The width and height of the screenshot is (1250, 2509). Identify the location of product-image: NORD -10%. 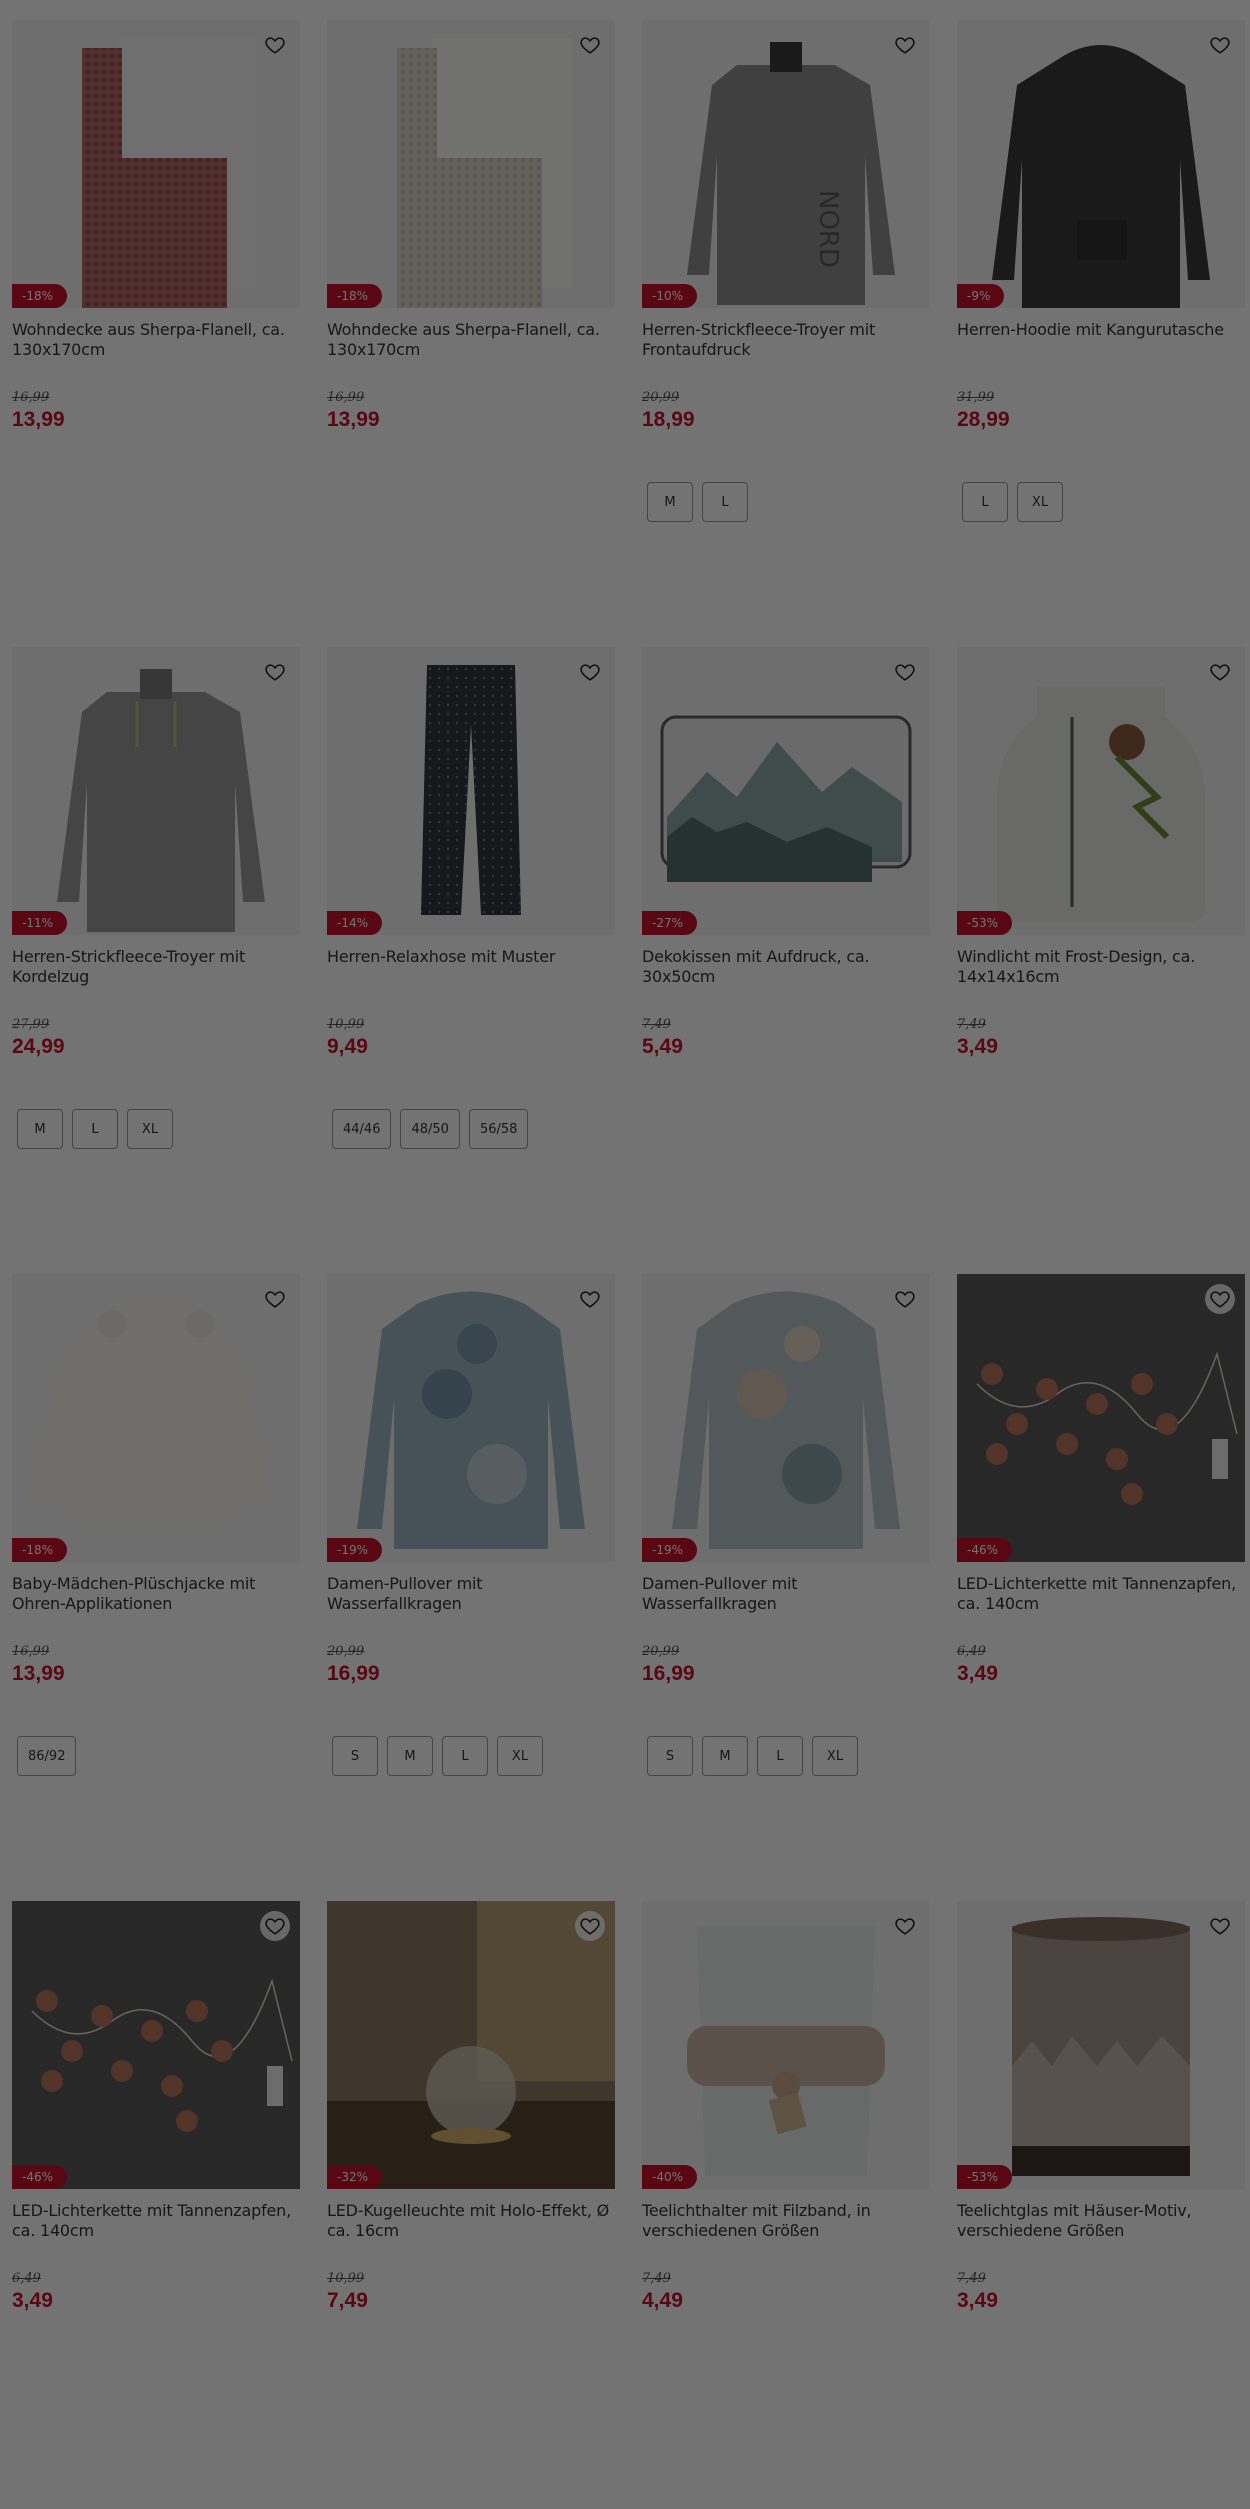
(786, 164).